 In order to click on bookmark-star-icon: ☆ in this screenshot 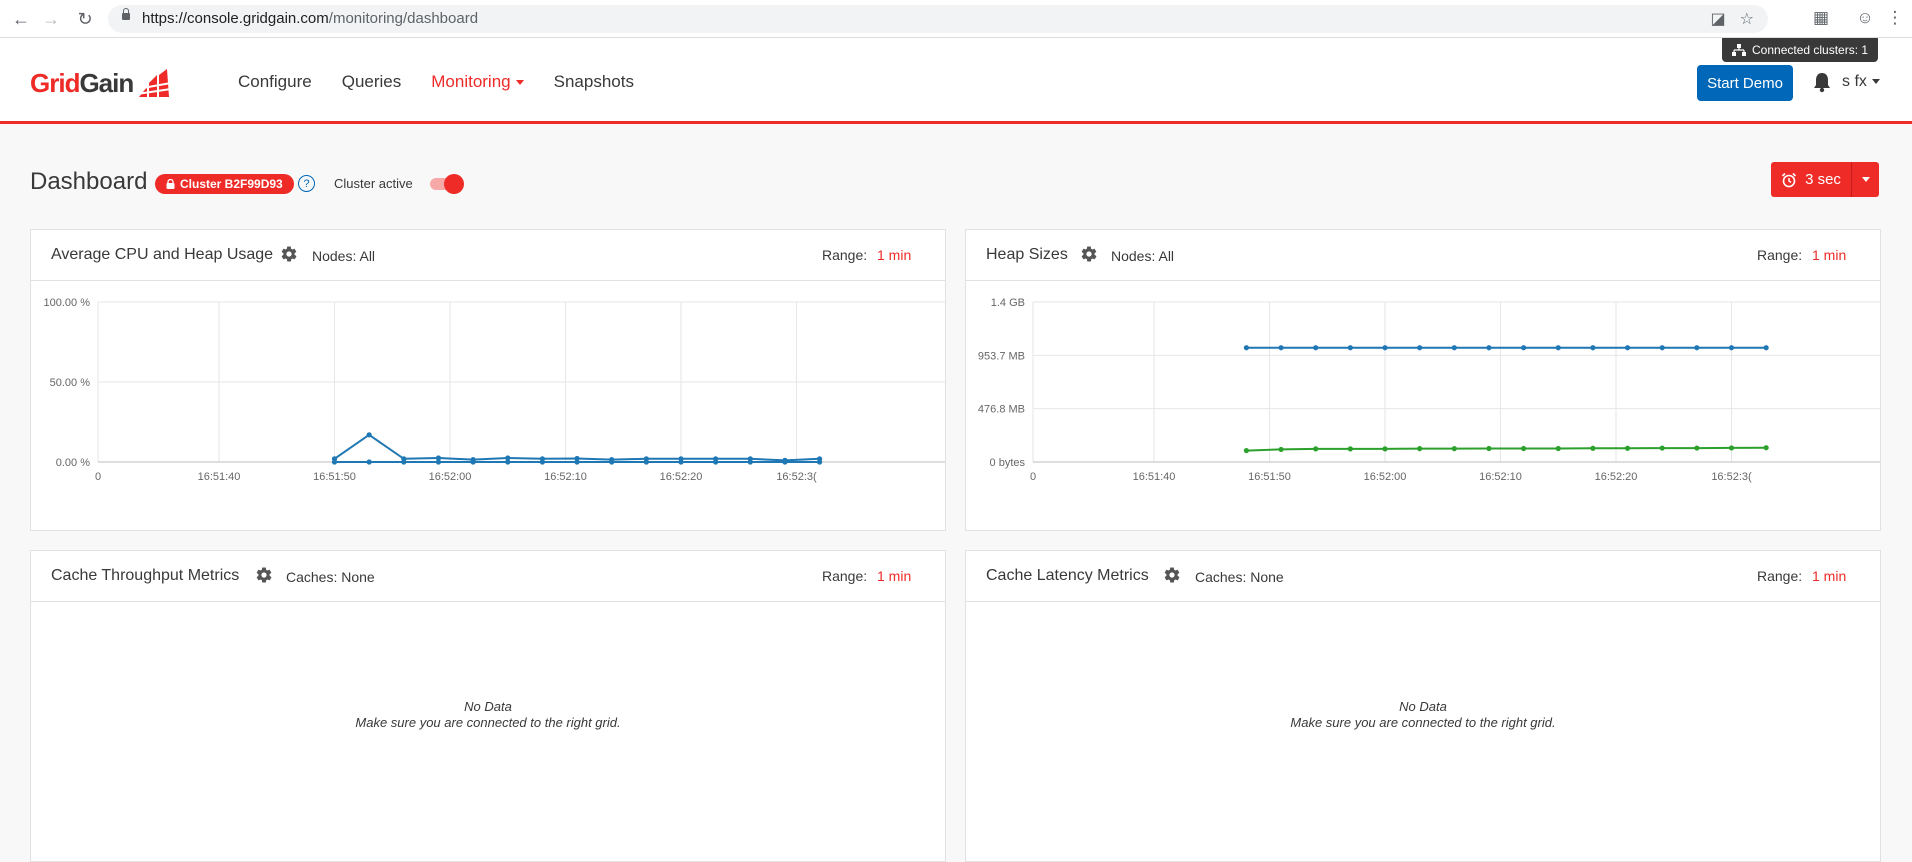, I will do `click(1747, 19)`.